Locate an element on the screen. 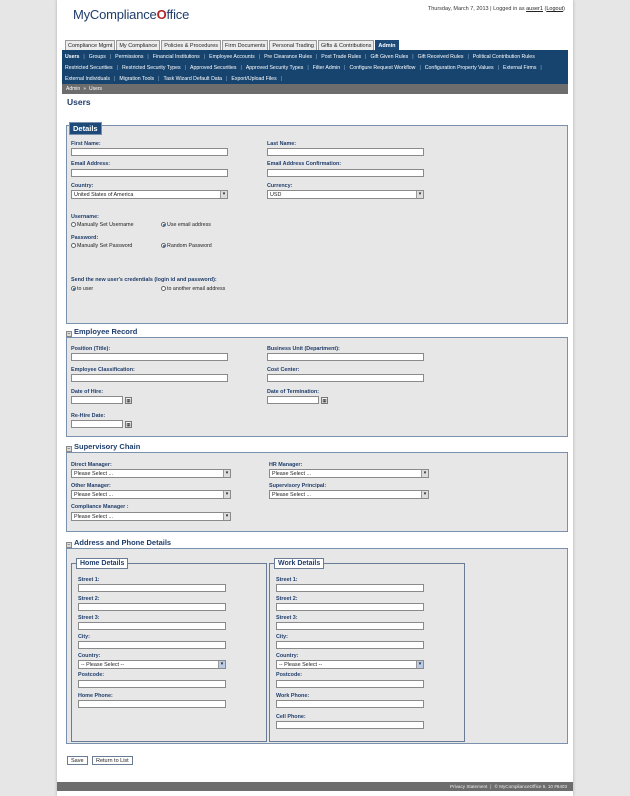  classification-input is located at coordinates (149, 378).